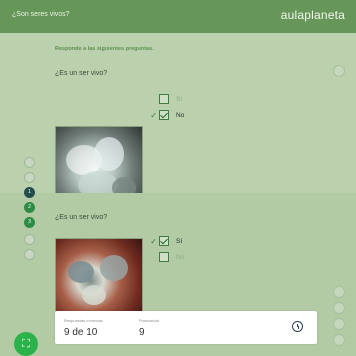  I want to click on clock-icon, so click(297, 326).